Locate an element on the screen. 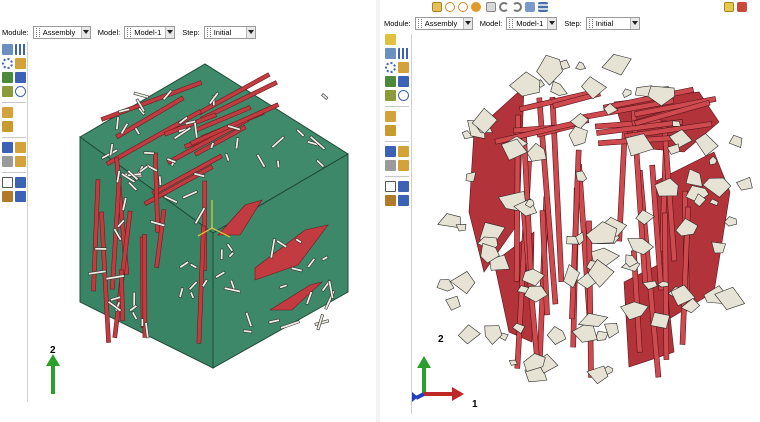  grid-icon is located at coordinates (543, 7).